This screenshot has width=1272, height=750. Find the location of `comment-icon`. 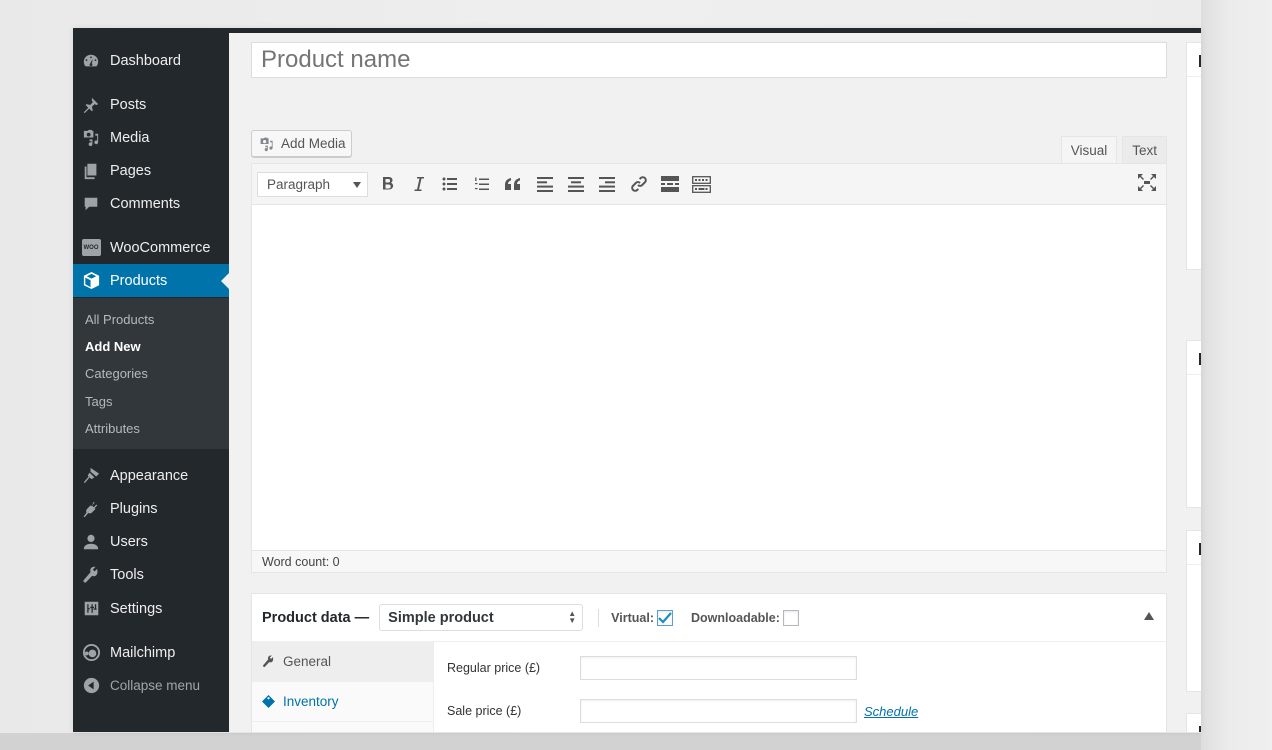

comment-icon is located at coordinates (91, 204).